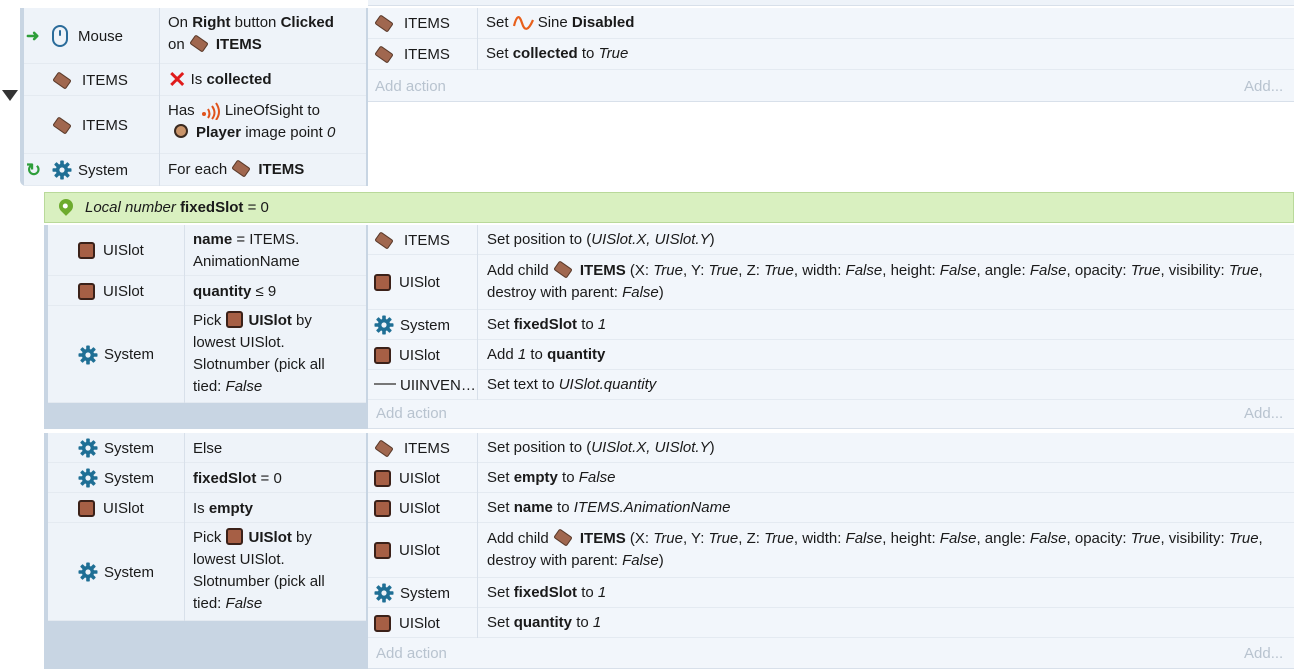 Image resolution: width=1302 pixels, height=671 pixels. Describe the element at coordinates (385, 384) in the screenshot. I see `text-object-icon` at that location.